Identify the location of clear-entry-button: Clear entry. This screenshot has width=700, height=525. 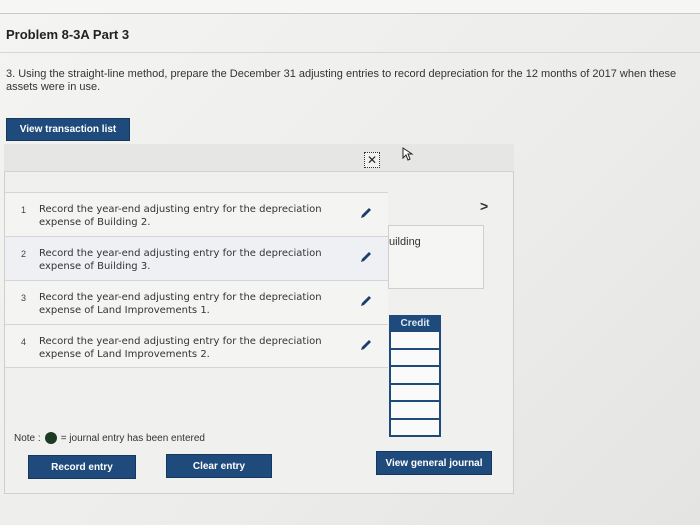
(219, 466).